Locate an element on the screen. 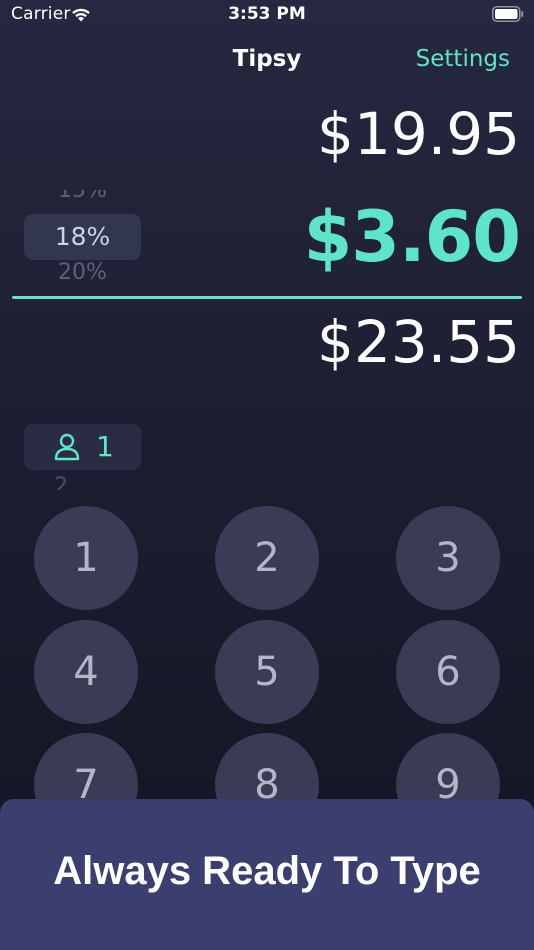 The height and width of the screenshot is (950, 534). tip-option-selected: 18% is located at coordinates (82, 236).